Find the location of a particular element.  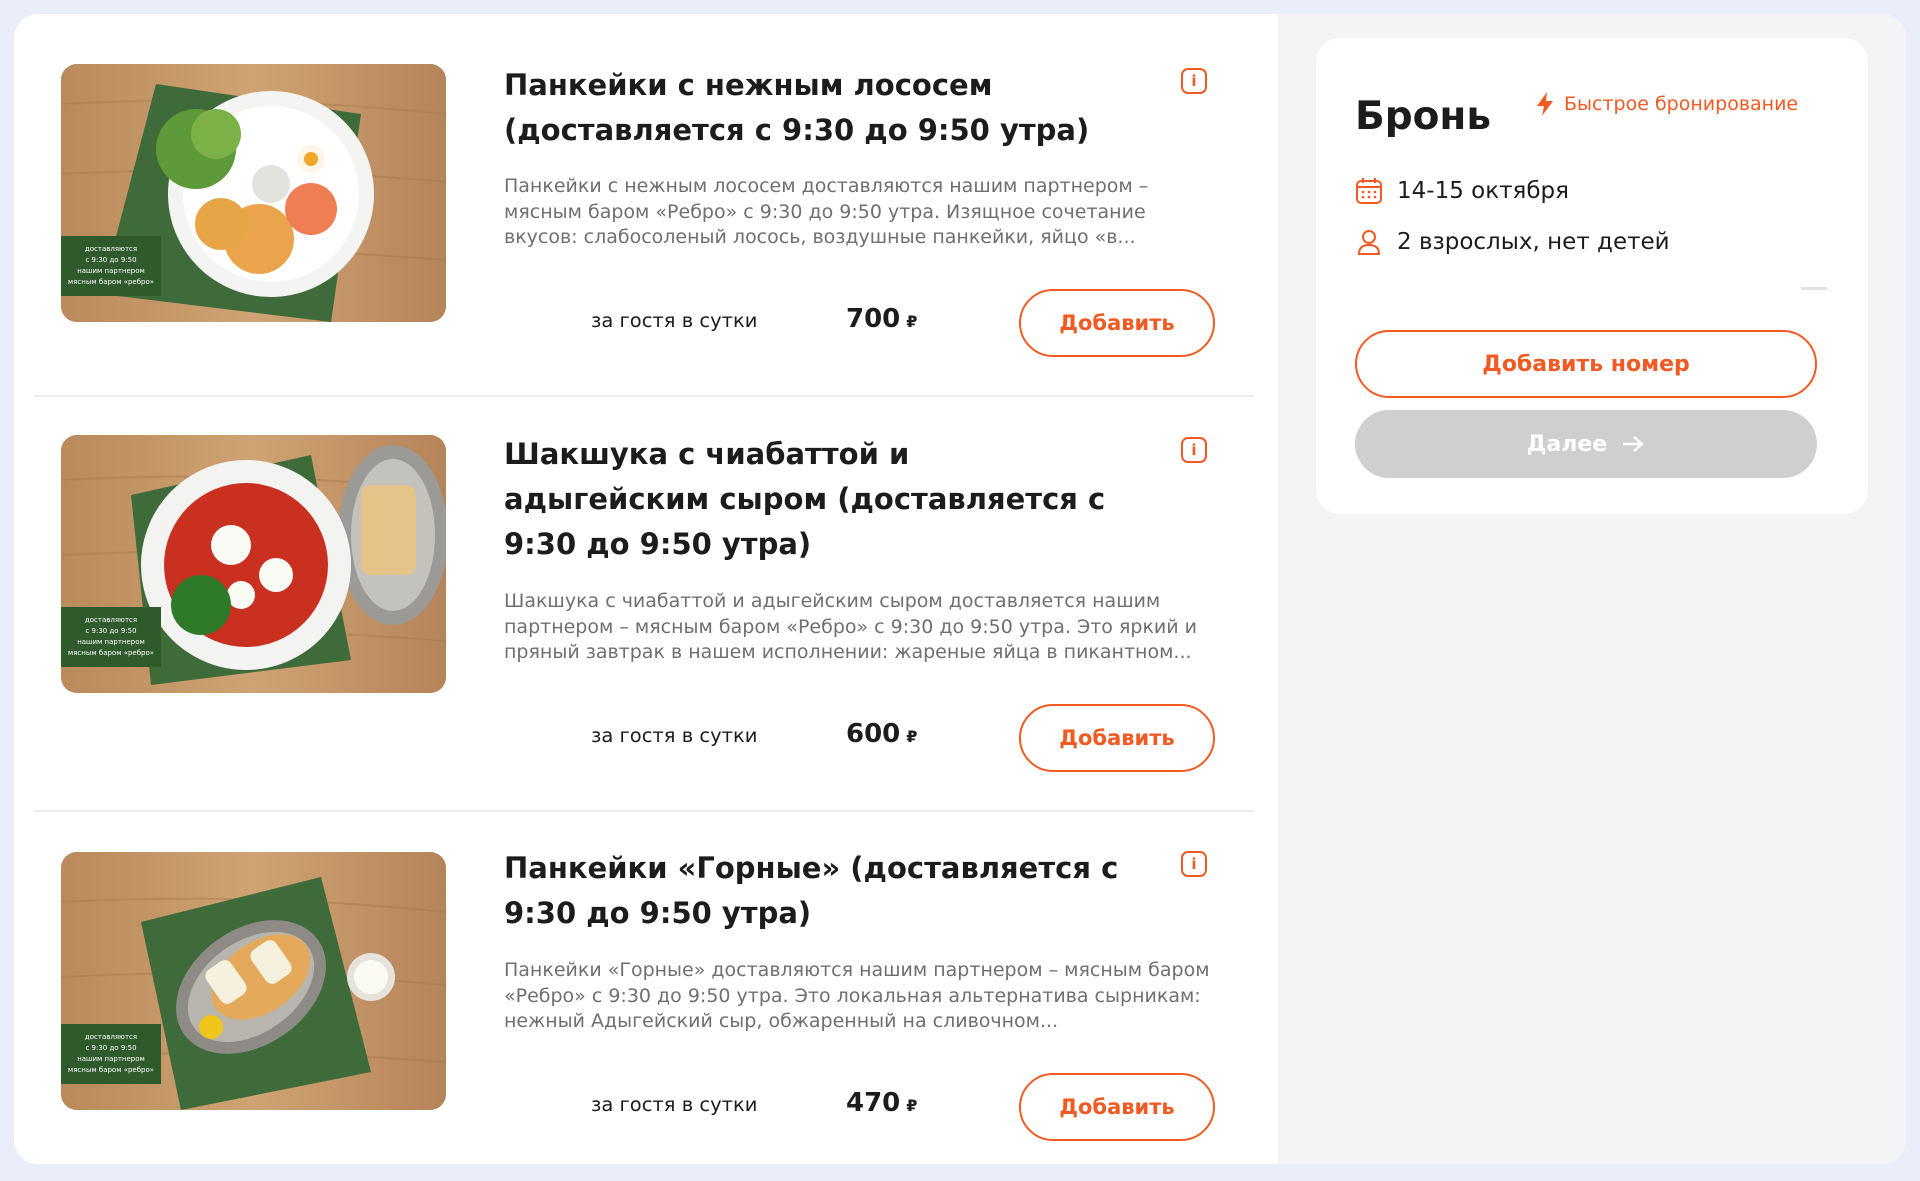

calendar-icon is located at coordinates (1369, 191).